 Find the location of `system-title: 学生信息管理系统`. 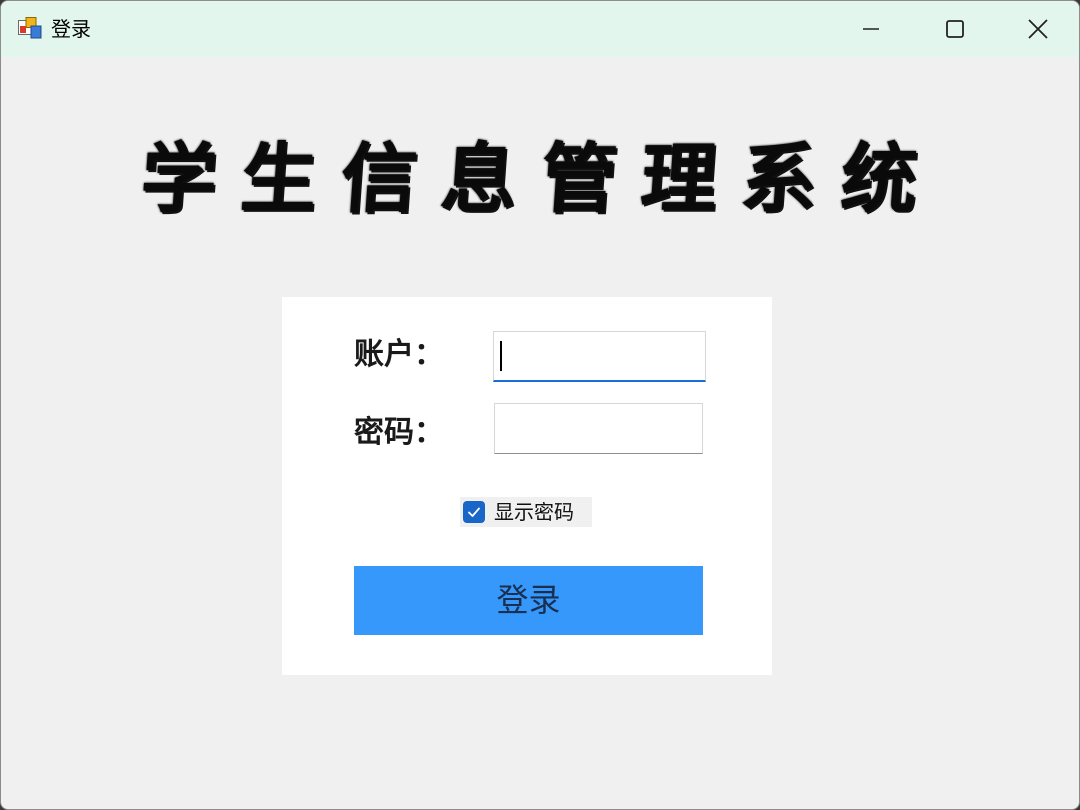

system-title: 学生信息管理系统 is located at coordinates (541, 178).